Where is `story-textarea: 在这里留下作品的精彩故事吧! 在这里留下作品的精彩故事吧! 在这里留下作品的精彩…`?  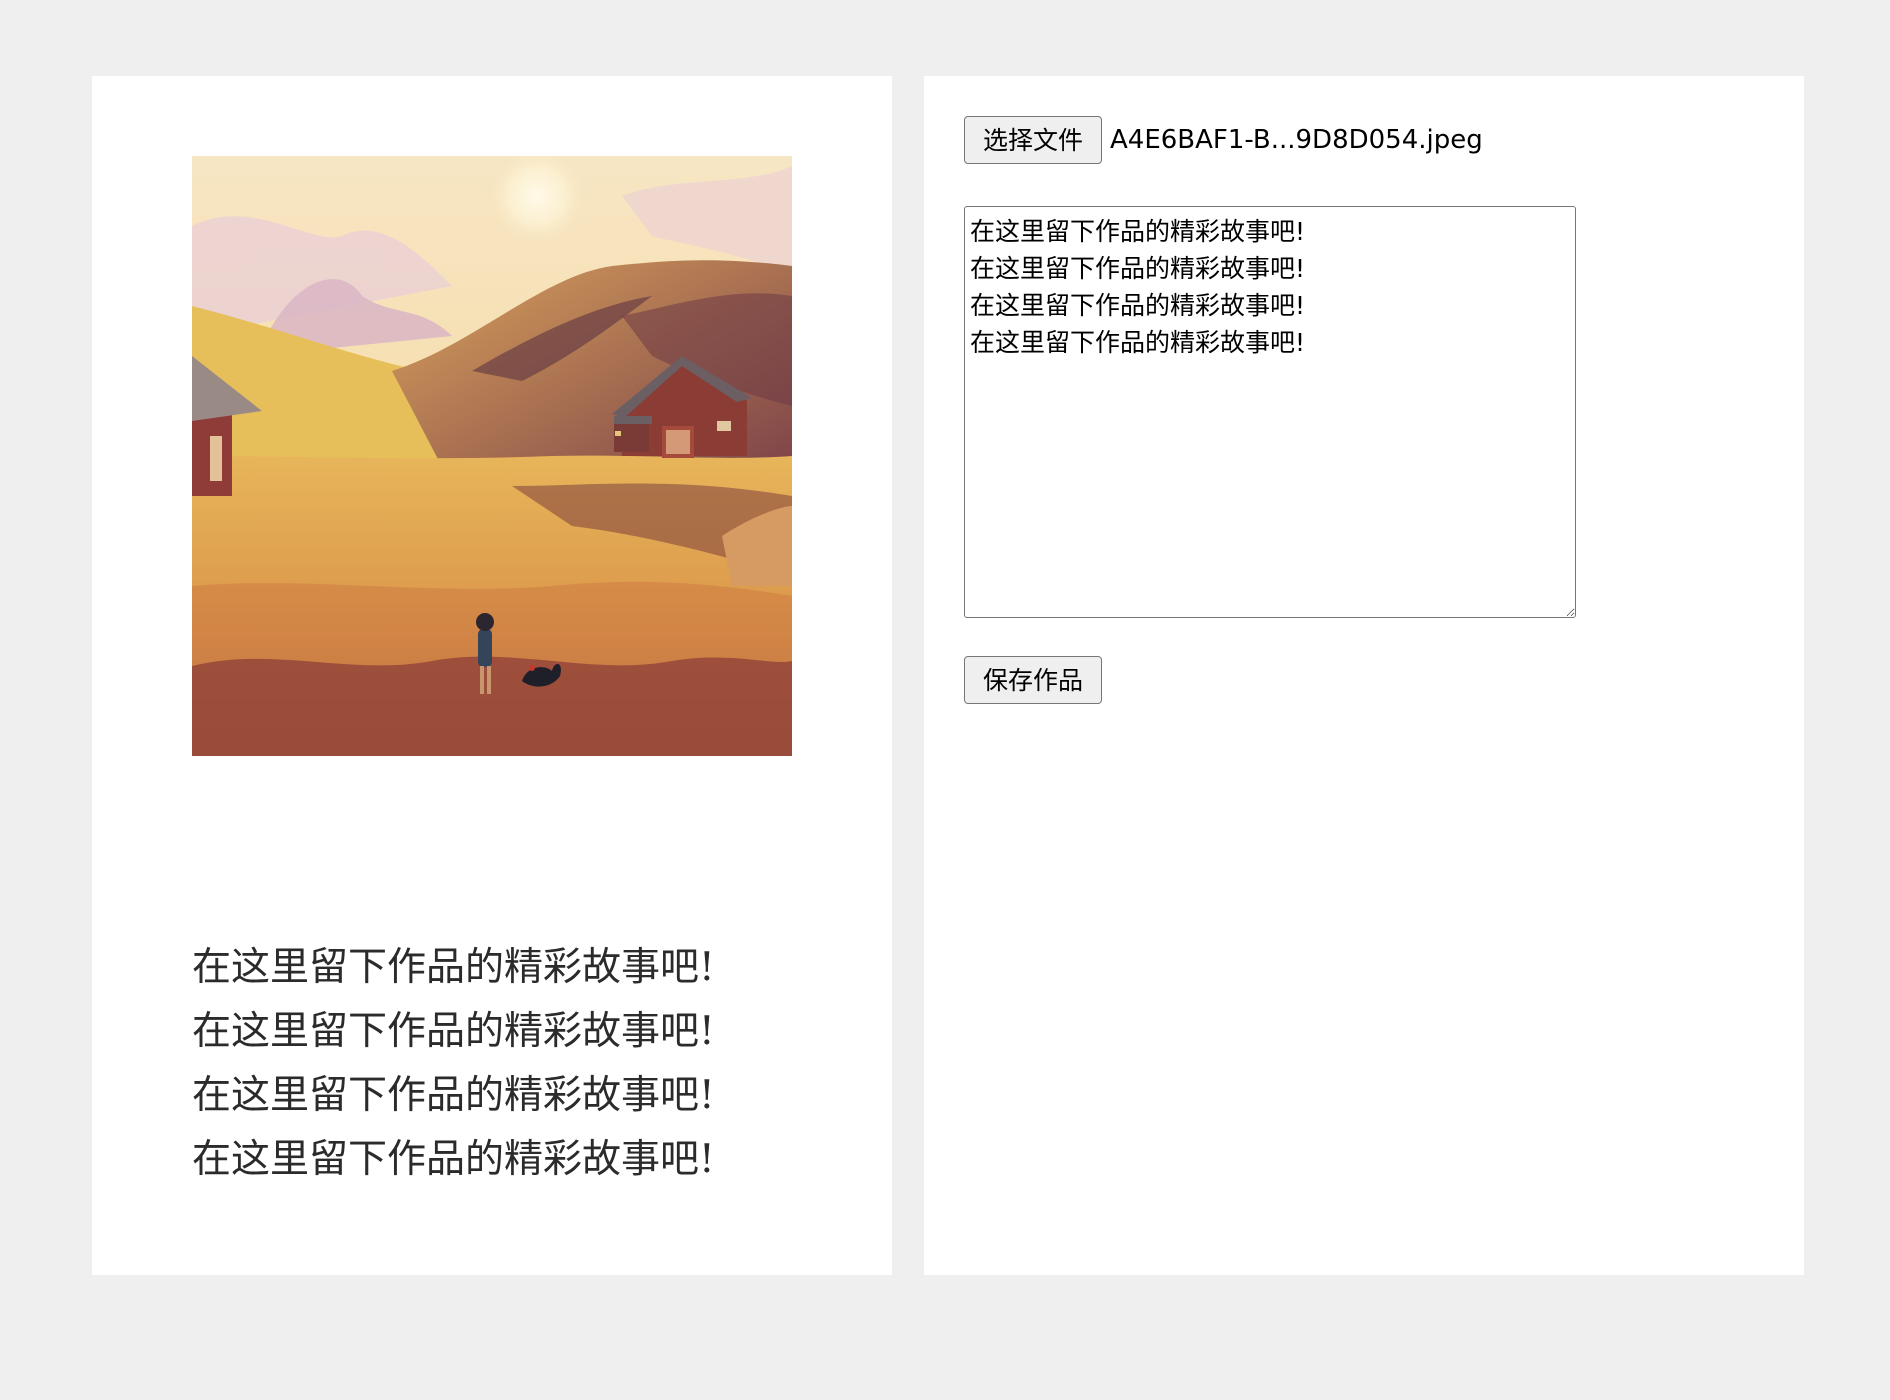 story-textarea: 在这里留下作品的精彩故事吧! 在这里留下作品的精彩故事吧! 在这里留下作品的精彩… is located at coordinates (1270, 412).